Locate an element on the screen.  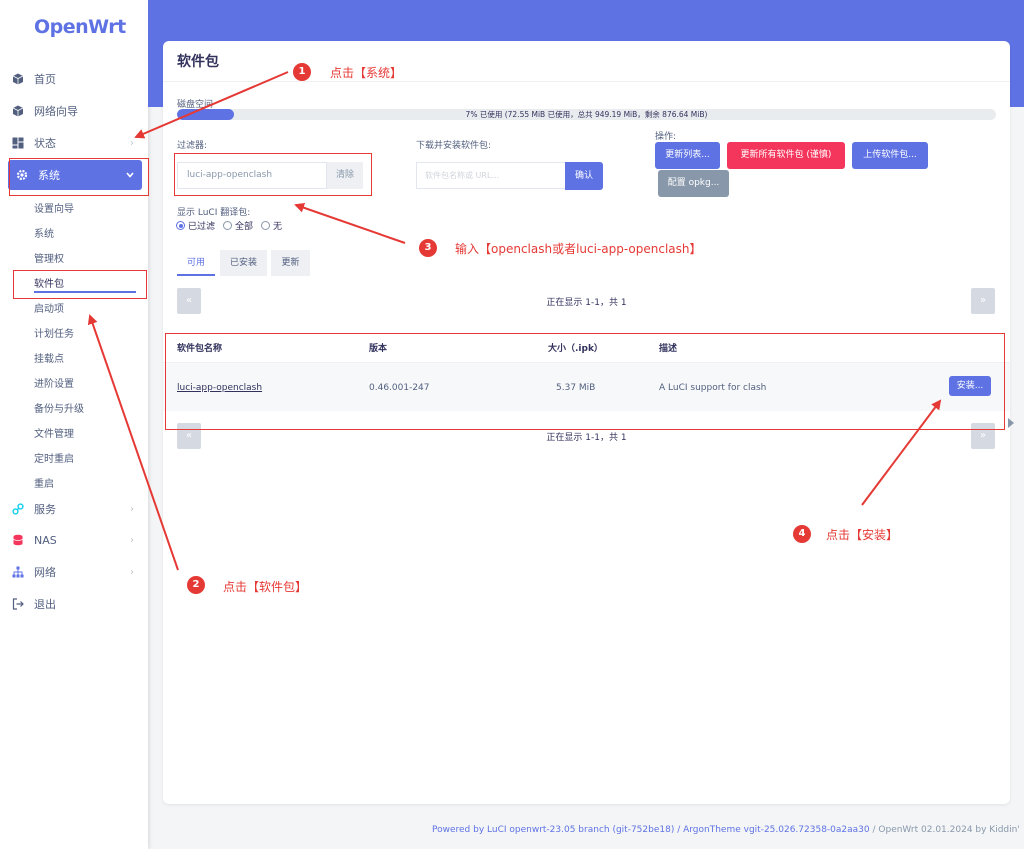
sidebar-item-label: 状态 is located at coordinates (45, 143).